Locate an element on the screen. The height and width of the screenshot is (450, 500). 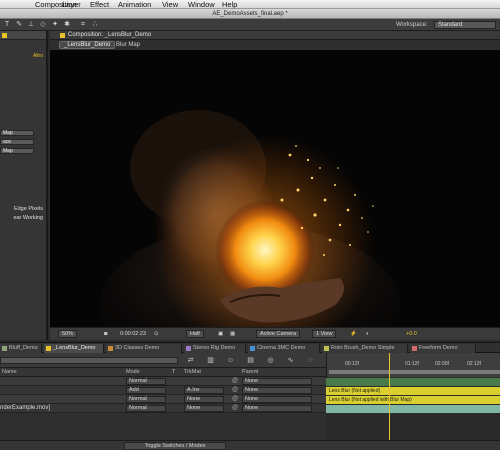
composition-subtabs: _LensBlur_Demo Blur Map is located at coordinates (275, 45).